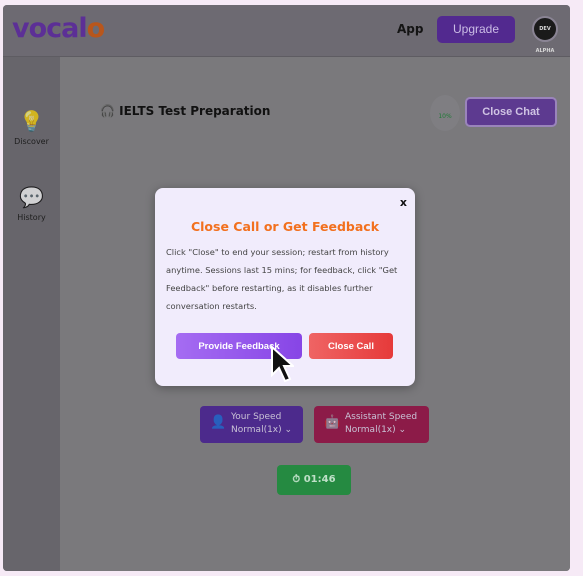 The image size is (583, 576). What do you see at coordinates (256, 417) in the screenshot?
I see `your-speed-label: Your Speed` at bounding box center [256, 417].